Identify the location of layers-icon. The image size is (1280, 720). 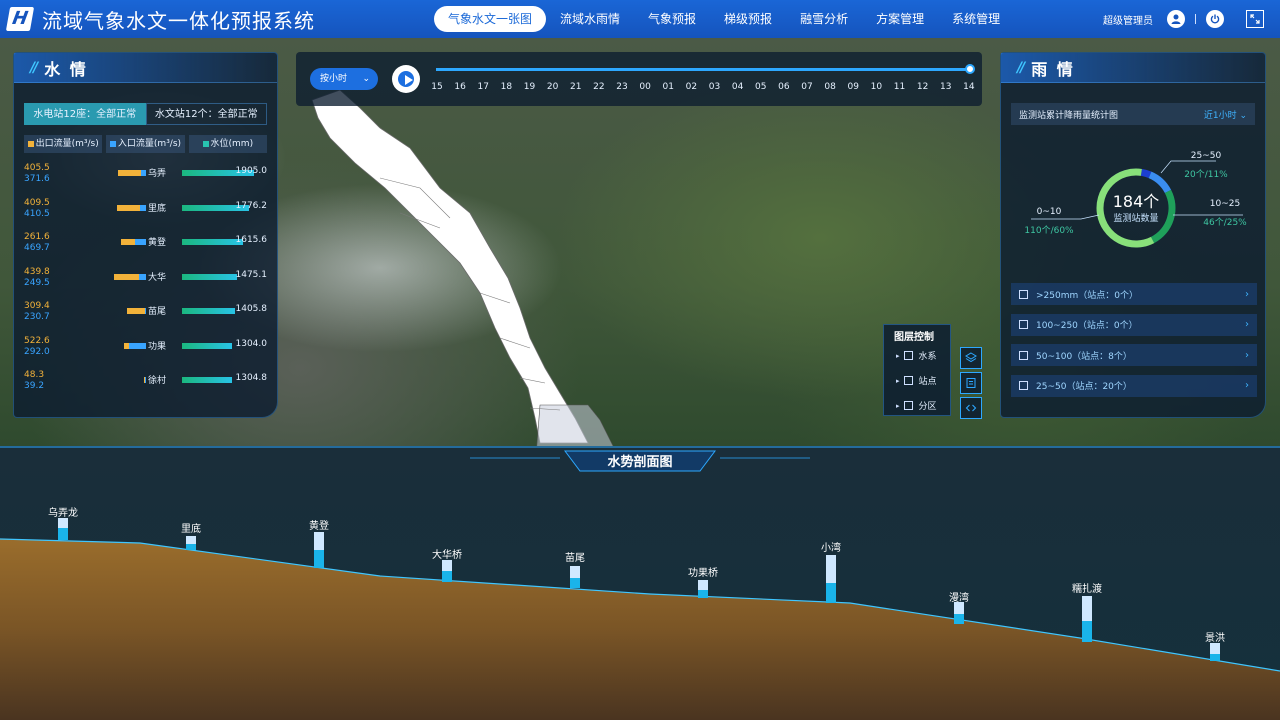
(971, 358).